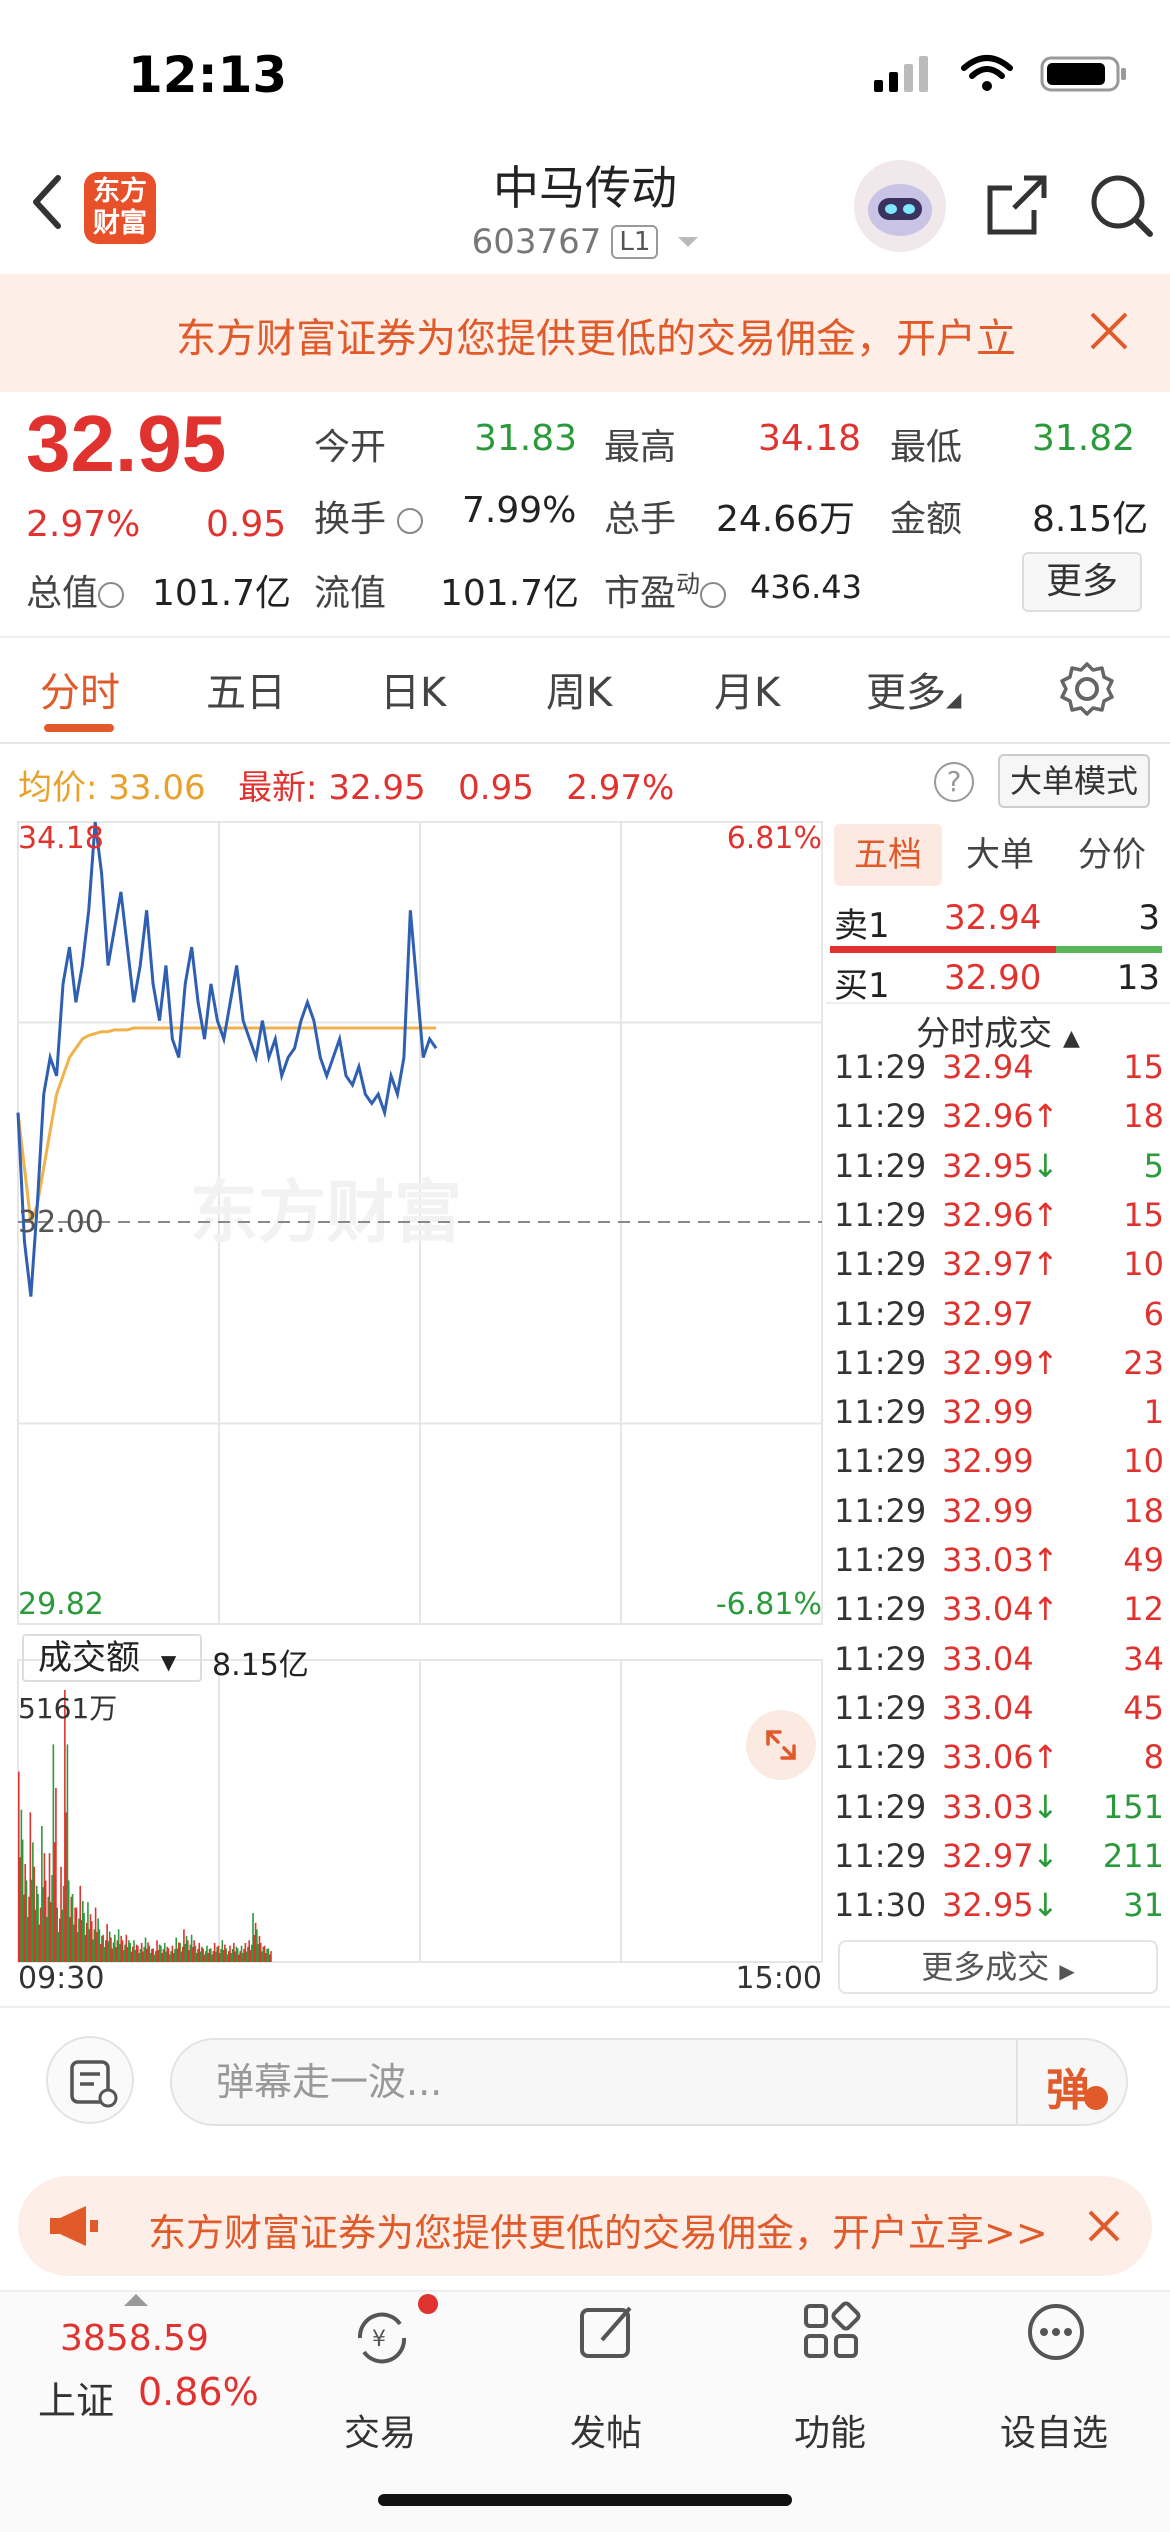 The image size is (1170, 2532). What do you see at coordinates (1143, 1905) in the screenshot?
I see `trade-qty: 31` at bounding box center [1143, 1905].